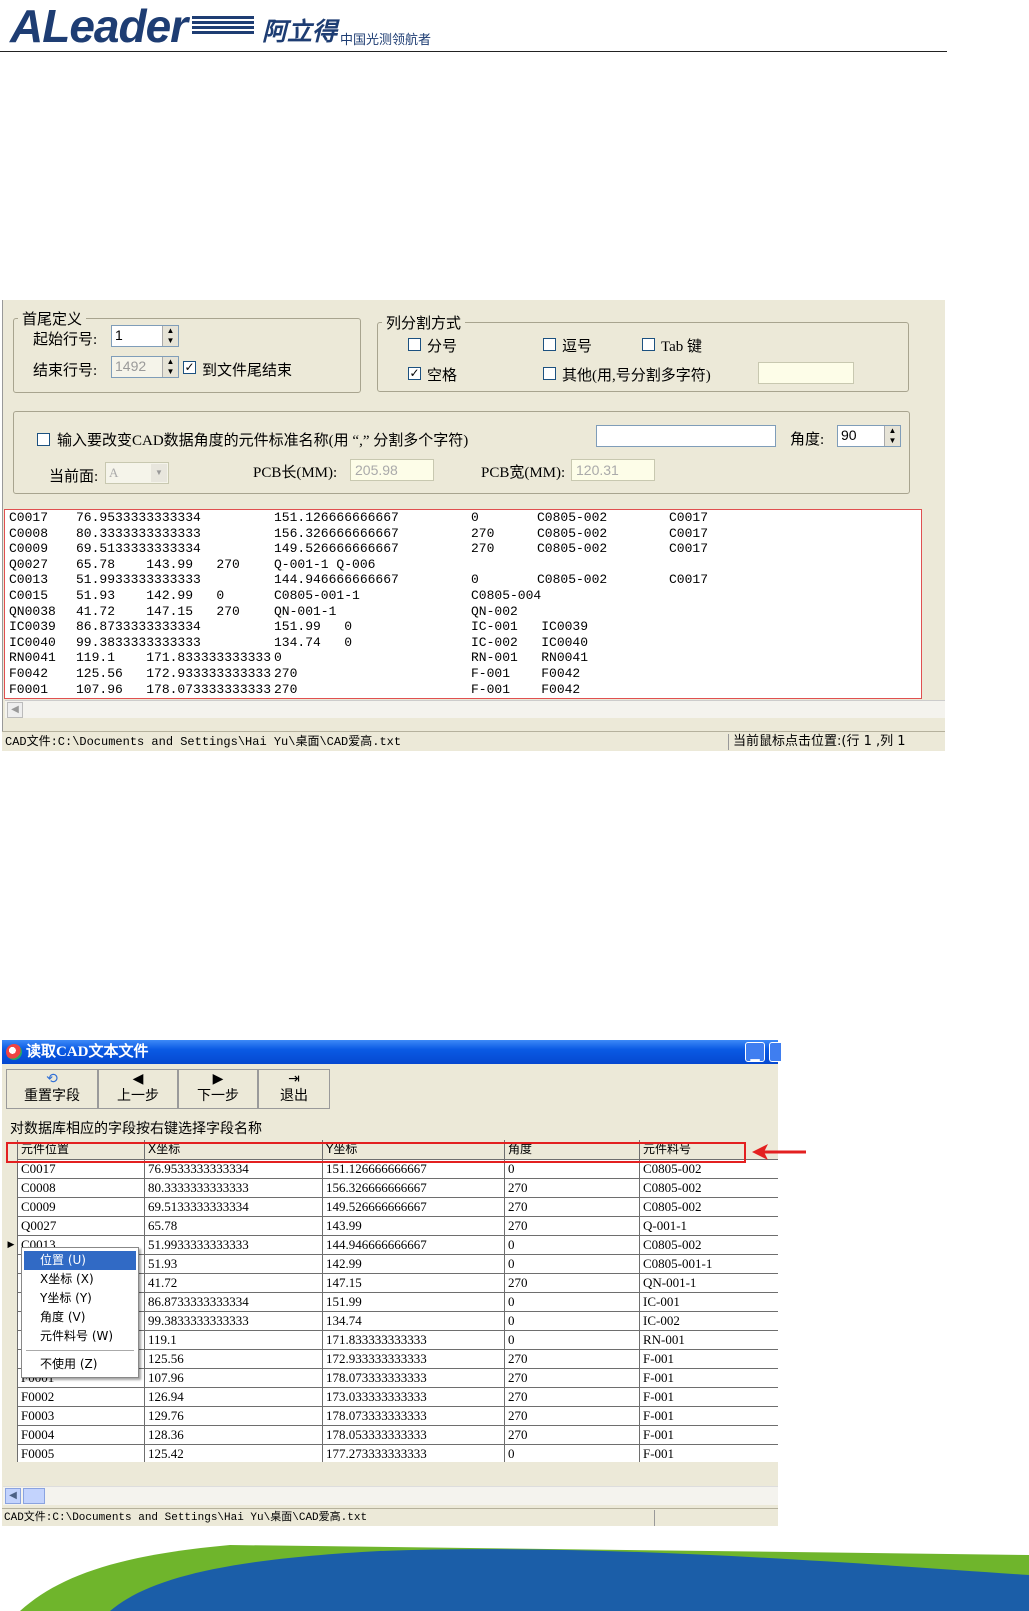 Image resolution: width=1029 pixels, height=1611 pixels. I want to click on current-side-select: A ▼, so click(137, 473).